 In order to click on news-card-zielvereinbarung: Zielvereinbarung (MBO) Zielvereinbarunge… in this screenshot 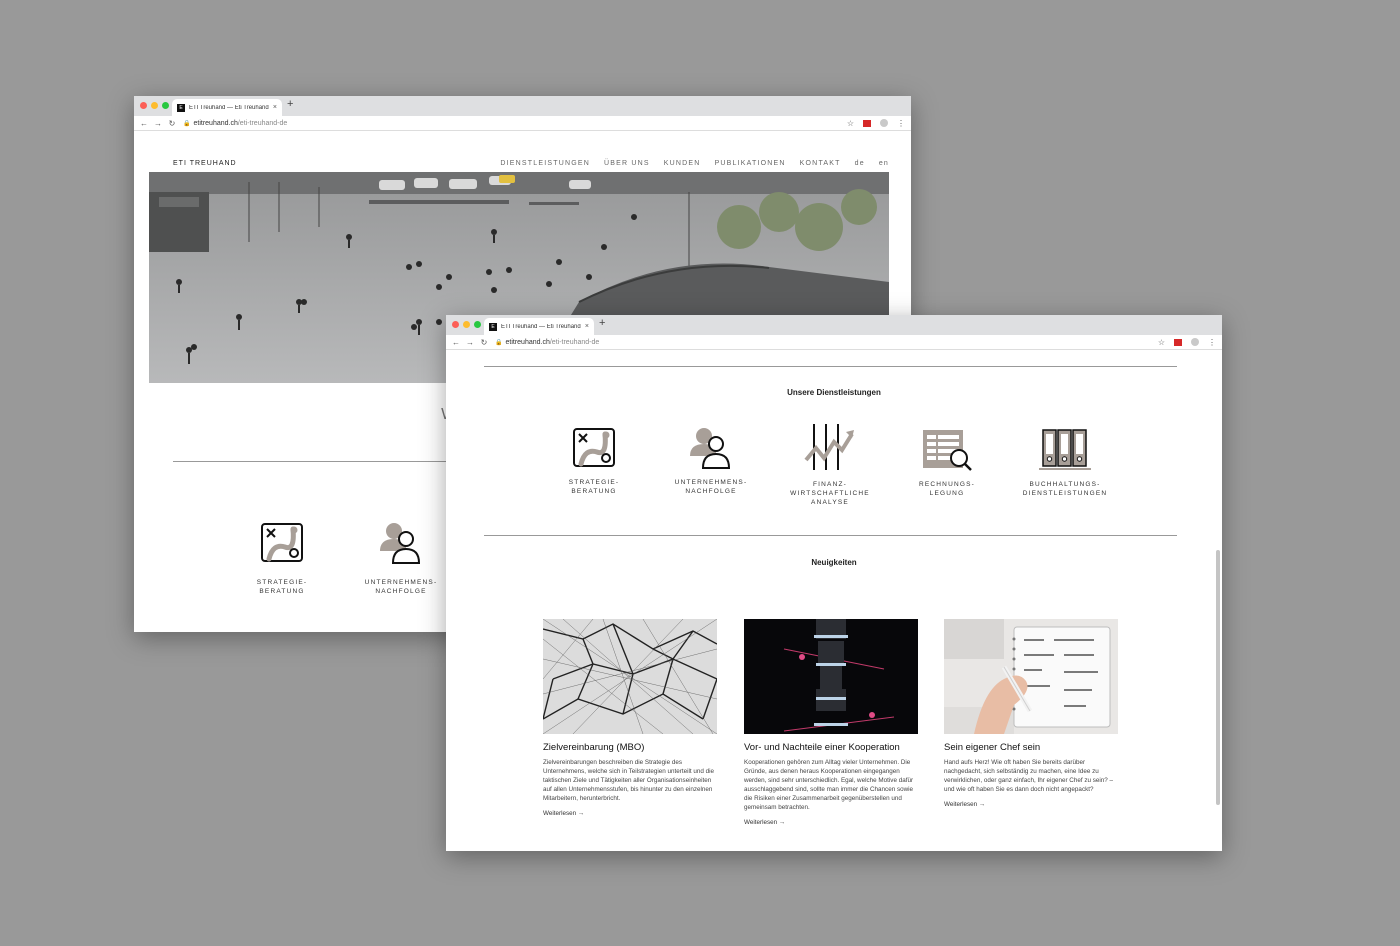, I will do `click(630, 718)`.